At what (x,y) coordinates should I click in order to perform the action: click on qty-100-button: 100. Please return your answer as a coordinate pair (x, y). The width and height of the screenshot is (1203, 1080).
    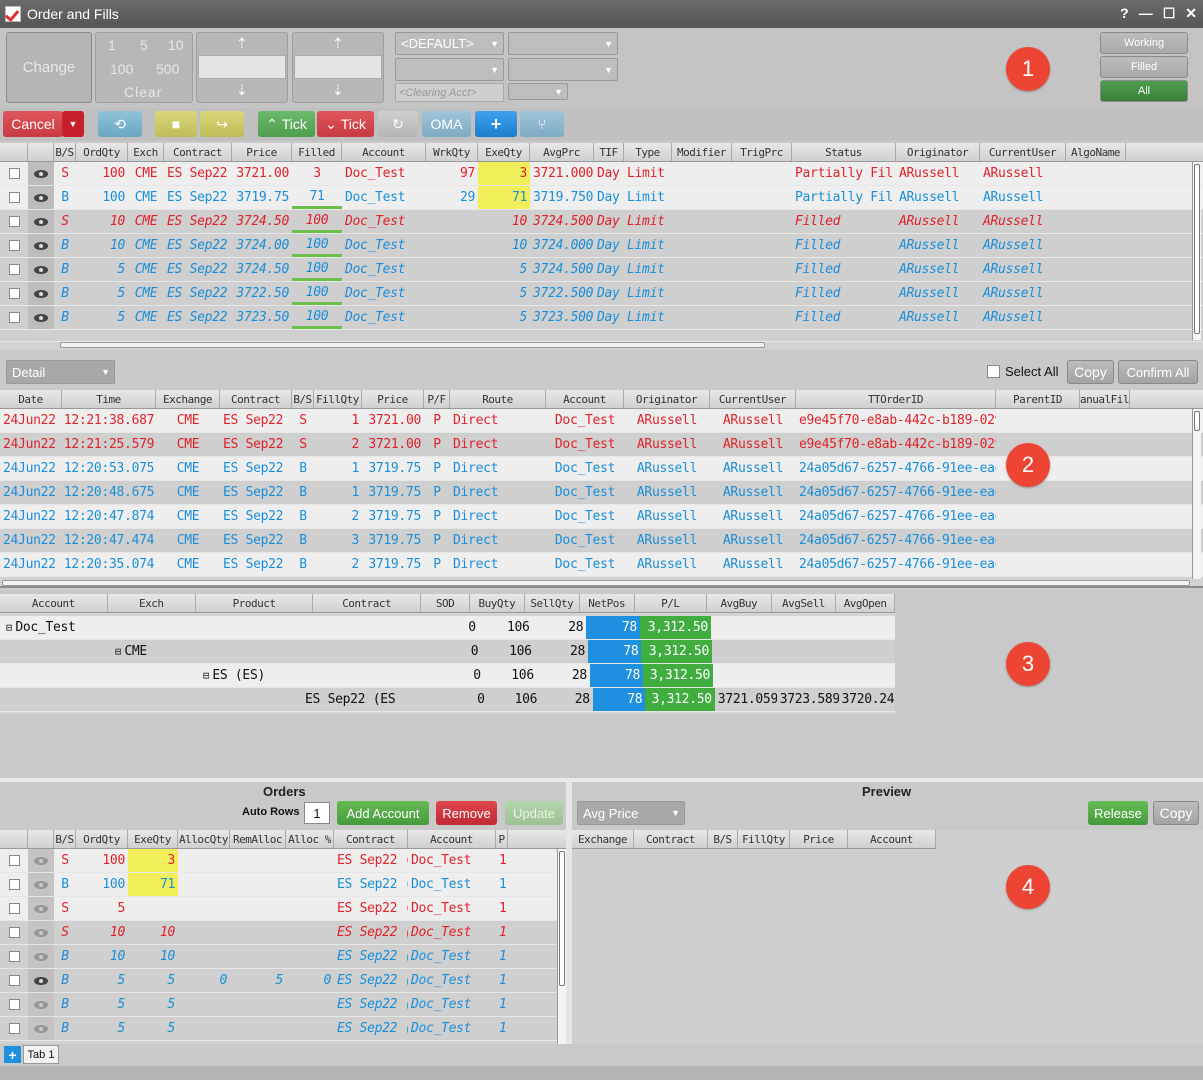
    Looking at the image, I should click on (121, 69).